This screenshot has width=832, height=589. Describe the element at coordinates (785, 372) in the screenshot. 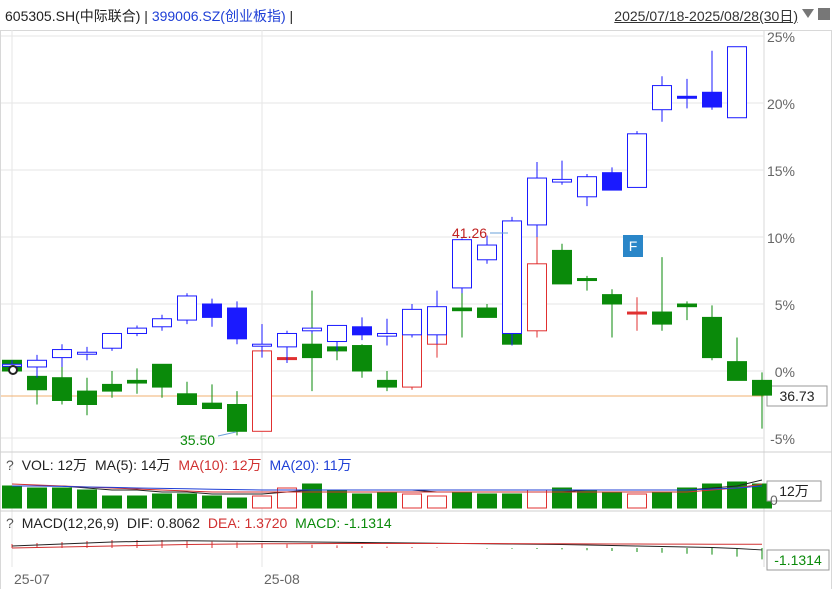

I see `y-tick-label: 0%` at that location.